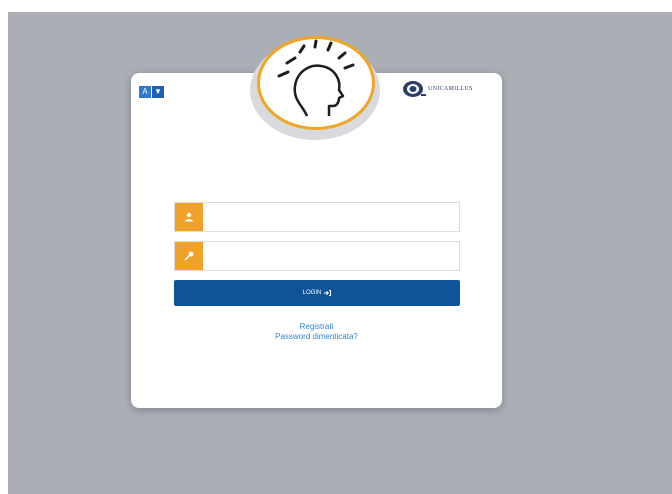 This screenshot has height=494, width=672. I want to click on username-field-group, so click(317, 217).